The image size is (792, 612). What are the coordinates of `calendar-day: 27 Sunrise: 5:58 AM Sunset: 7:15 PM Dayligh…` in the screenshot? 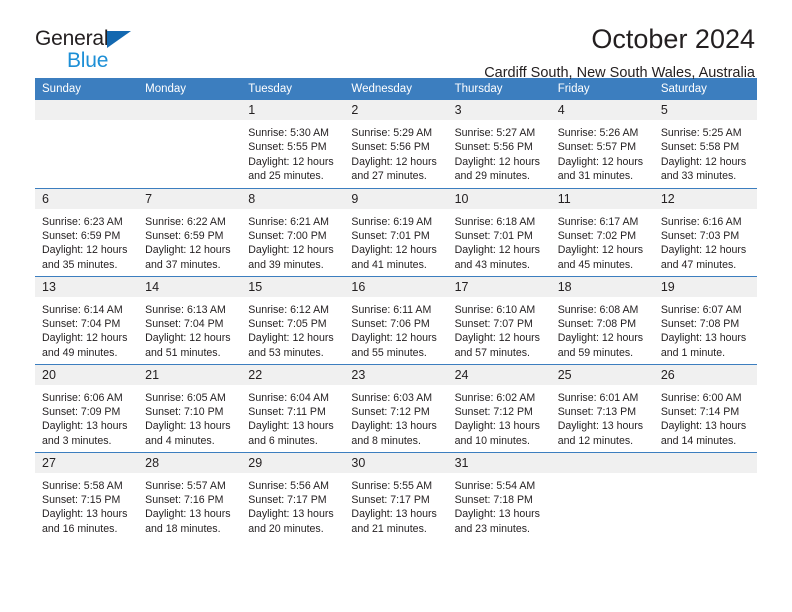 It's located at (87, 496).